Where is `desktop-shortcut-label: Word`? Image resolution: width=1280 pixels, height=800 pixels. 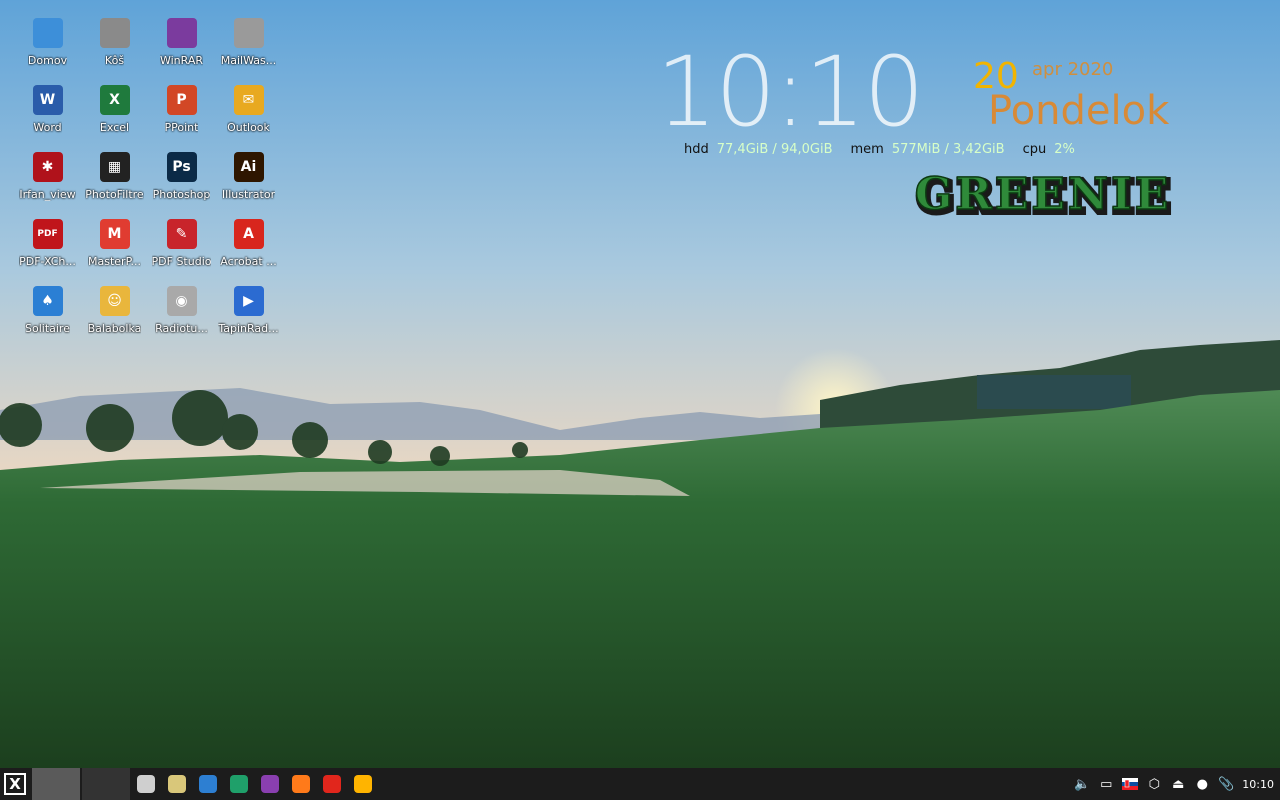
desktop-shortcut-label: Word is located at coordinates (47, 127).